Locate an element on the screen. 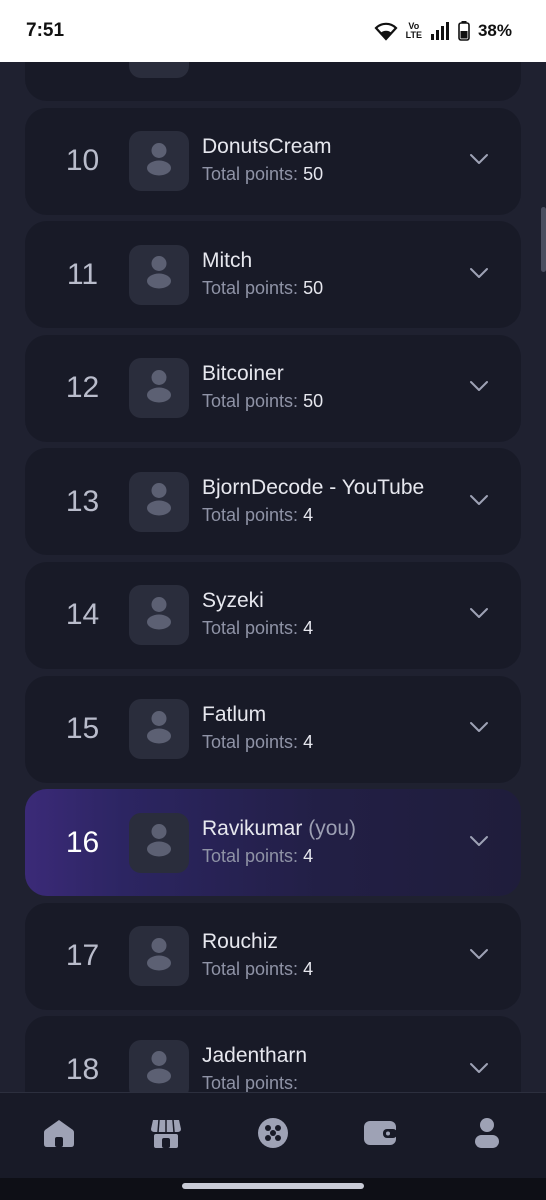 The width and height of the screenshot is (546, 1200). user-info: Fatlum Total points: 4 is located at coordinates (325, 729).